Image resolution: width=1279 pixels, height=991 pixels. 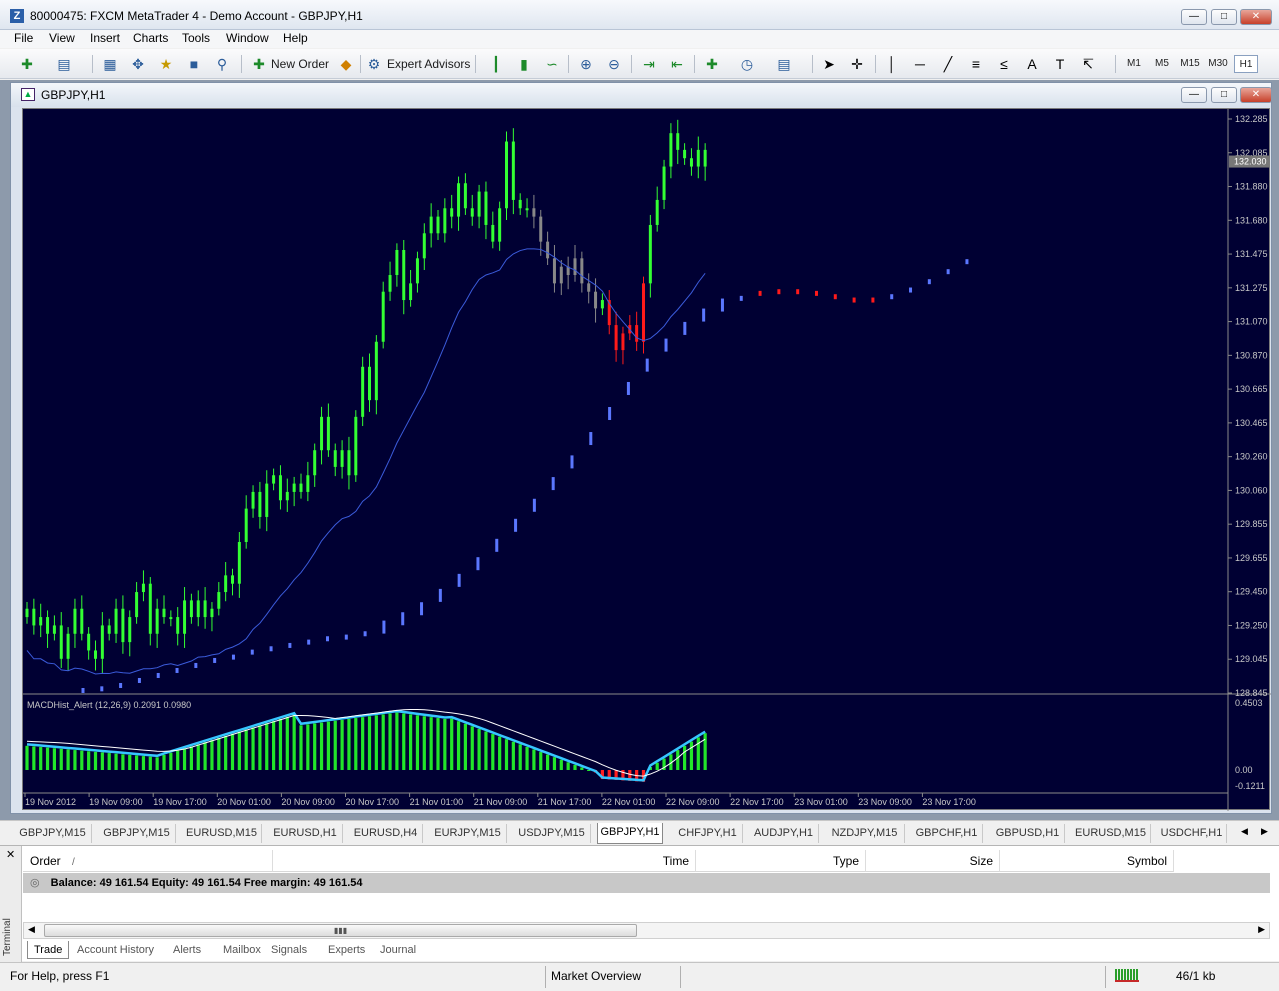 I want to click on terminal-close-icon: ✕, so click(x=10, y=854).